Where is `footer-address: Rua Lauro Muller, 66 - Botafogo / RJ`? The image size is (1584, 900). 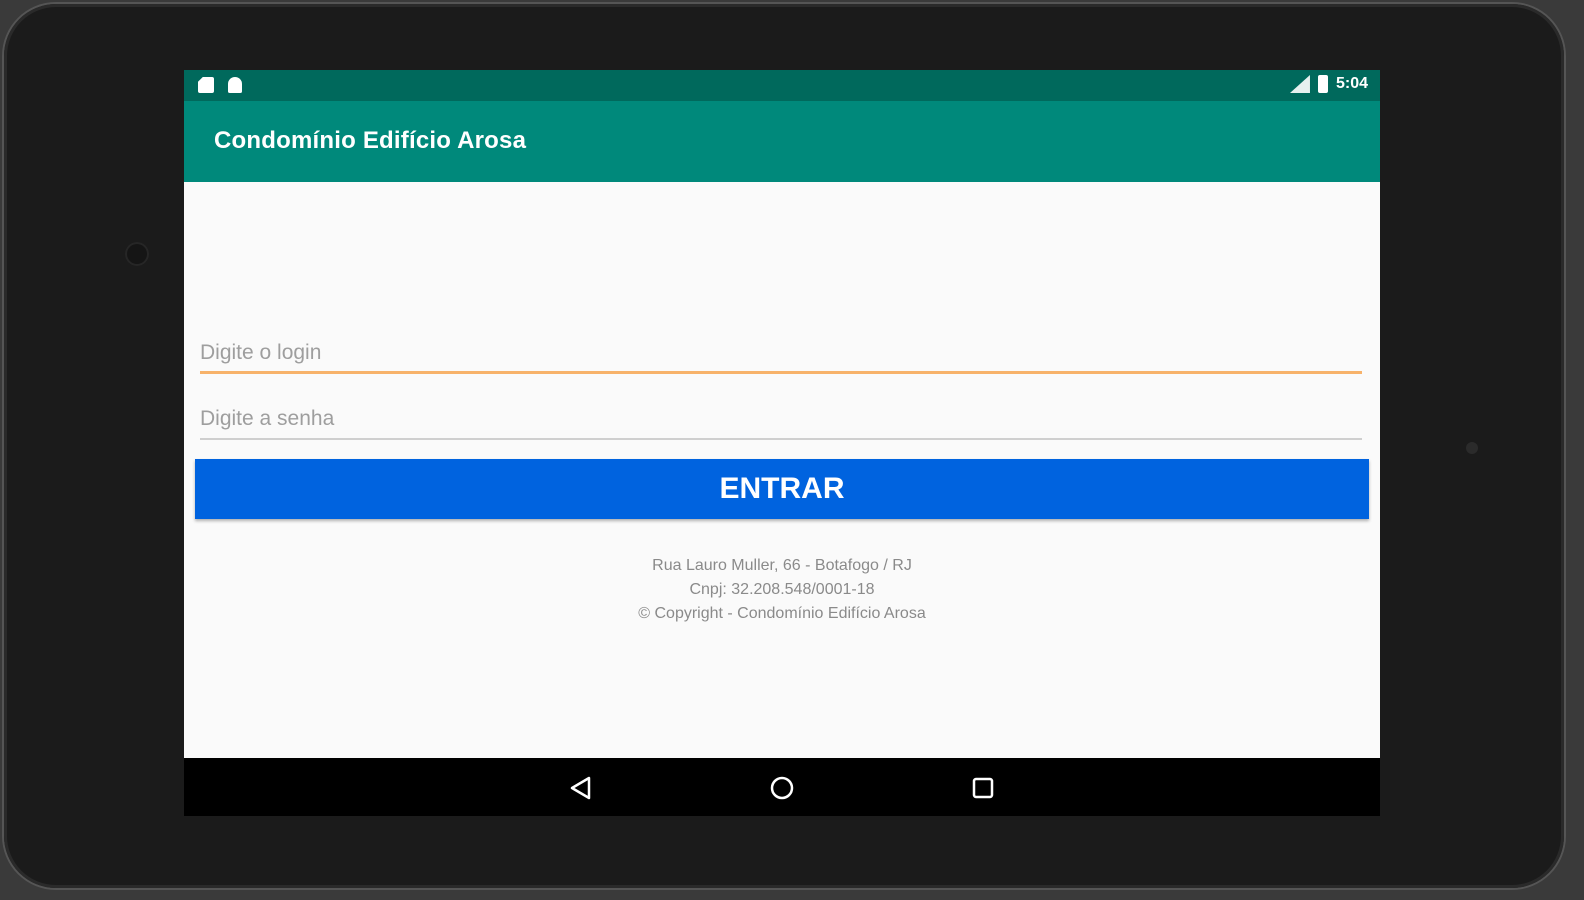 footer-address: Rua Lauro Muller, 66 - Botafogo / RJ is located at coordinates (782, 565).